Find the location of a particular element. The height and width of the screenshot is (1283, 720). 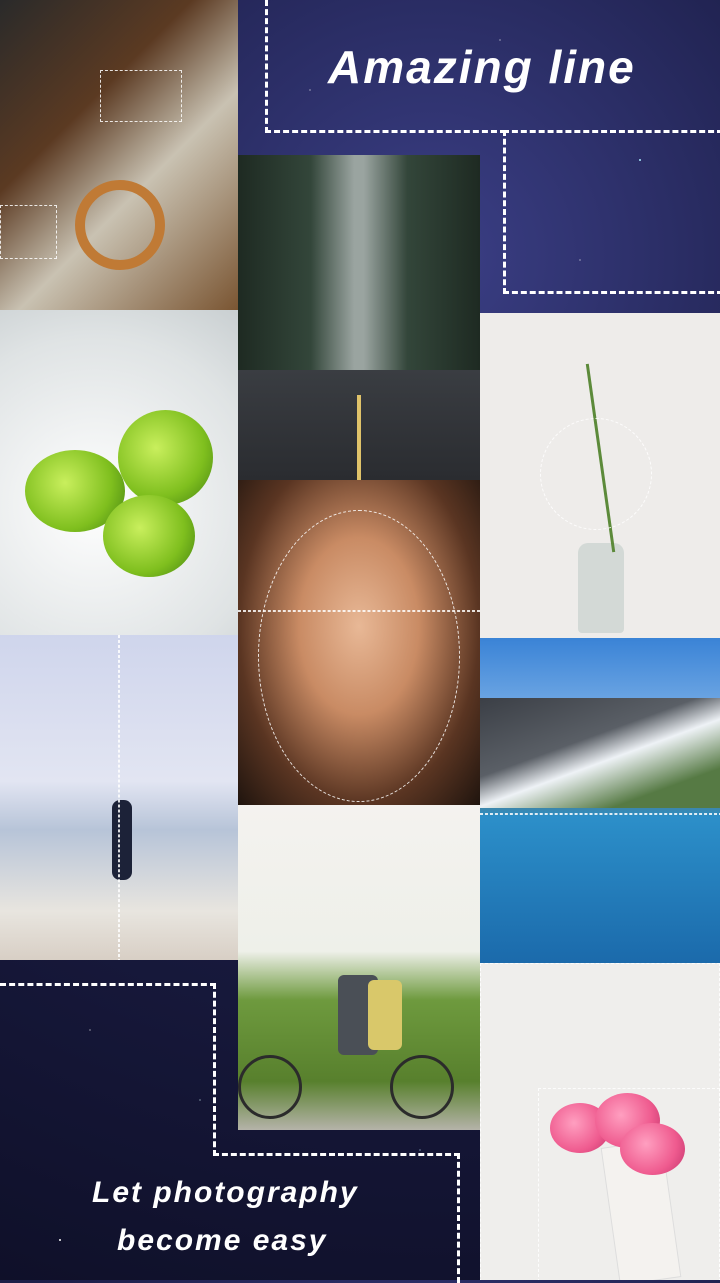

headline-subtitle-line1: Let photography is located at coordinates (225, 1192).